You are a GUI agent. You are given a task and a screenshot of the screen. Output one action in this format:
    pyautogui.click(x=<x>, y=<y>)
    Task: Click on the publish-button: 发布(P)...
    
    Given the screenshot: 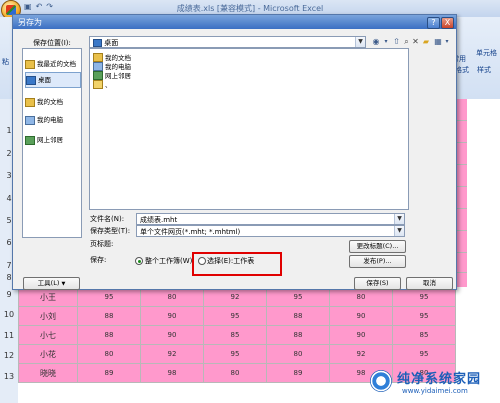 What is the action you would take?
    pyautogui.click(x=377, y=261)
    